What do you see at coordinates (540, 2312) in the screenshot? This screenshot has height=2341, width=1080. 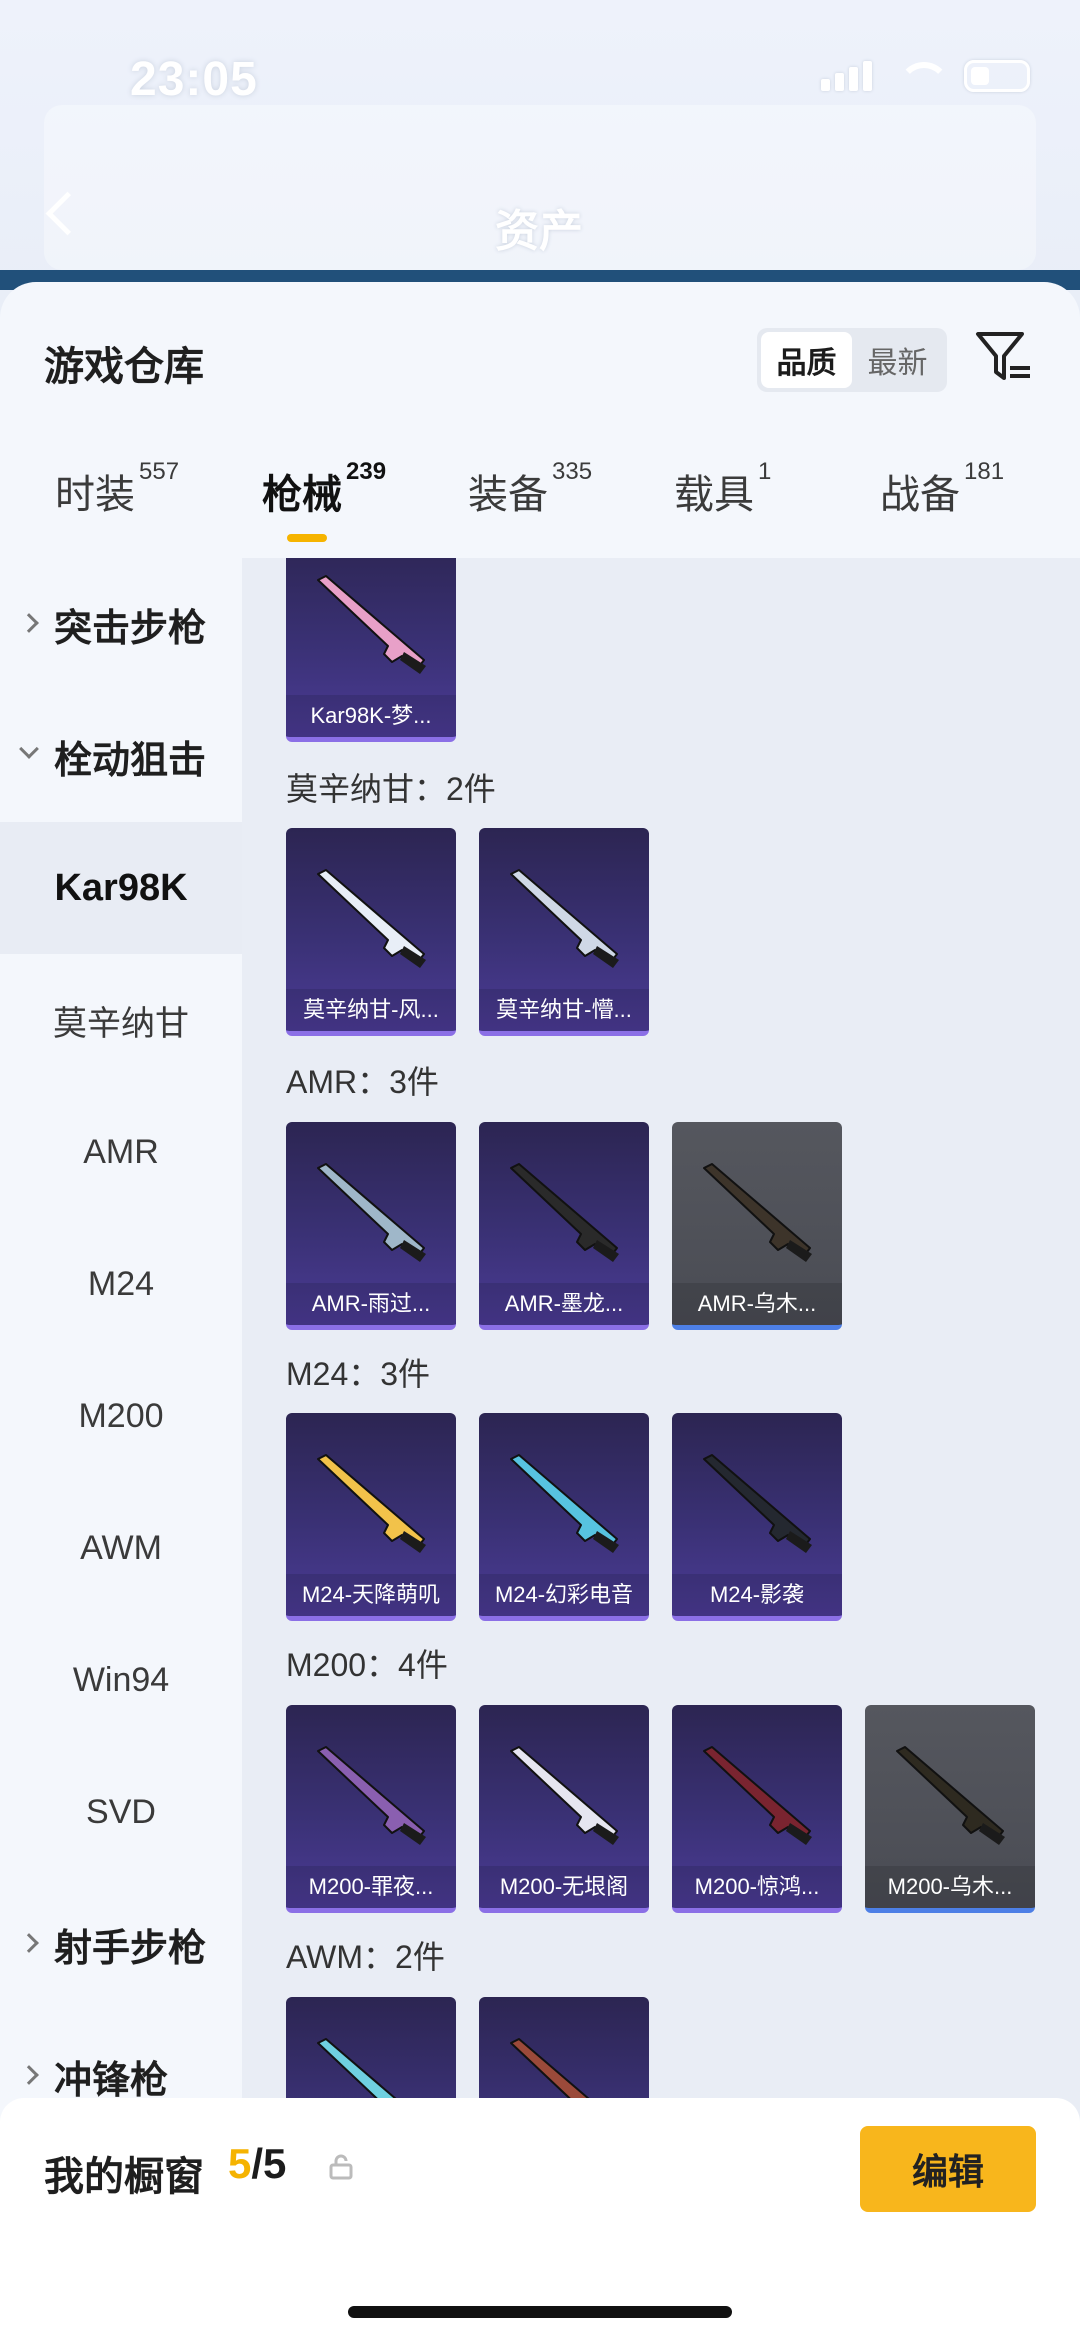 I see `home-indicator` at bounding box center [540, 2312].